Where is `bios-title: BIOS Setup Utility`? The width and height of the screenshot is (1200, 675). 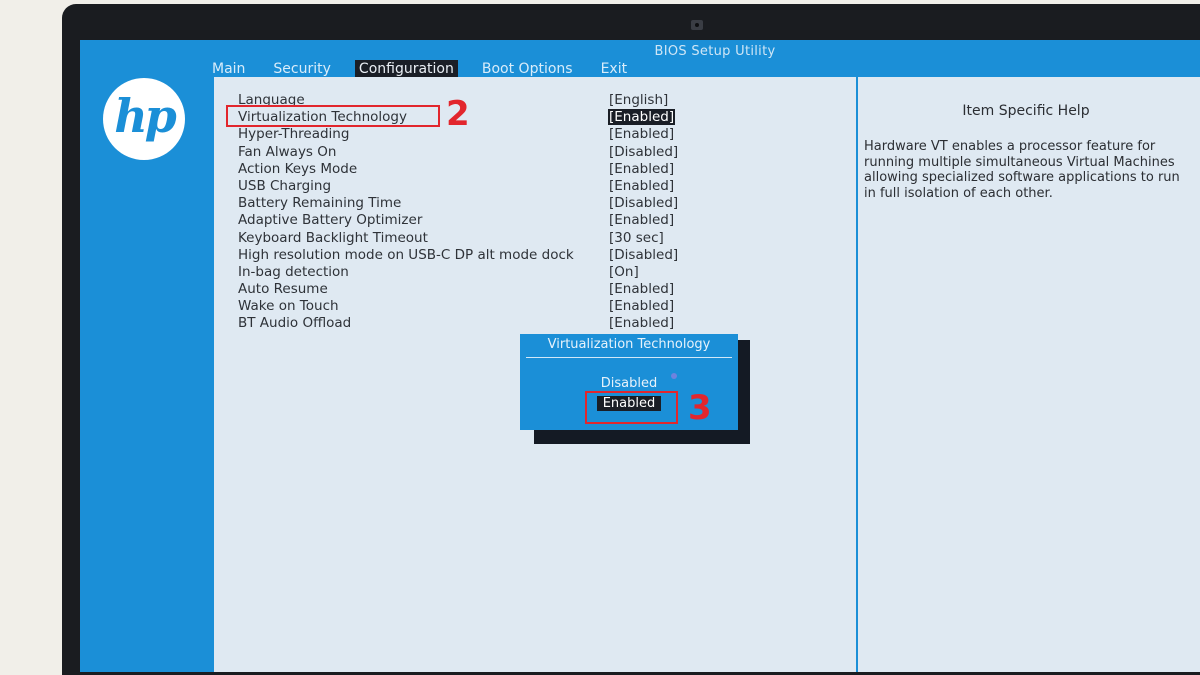
bios-title: BIOS Setup Utility is located at coordinates (715, 51).